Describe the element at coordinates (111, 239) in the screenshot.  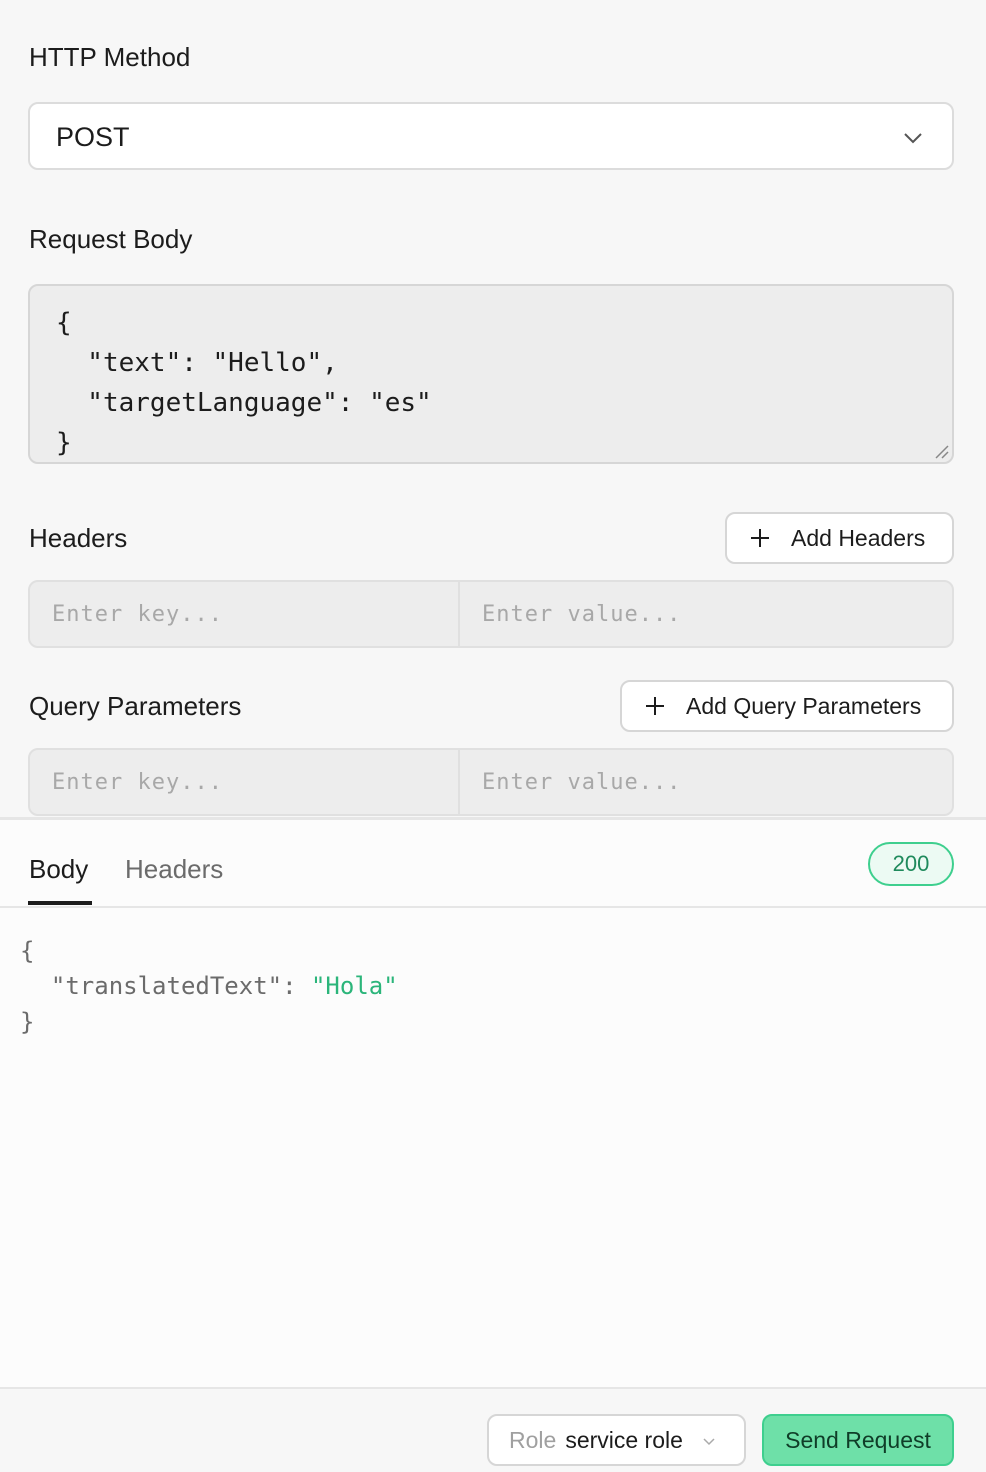
I see `request-body-label: Request Body` at that location.